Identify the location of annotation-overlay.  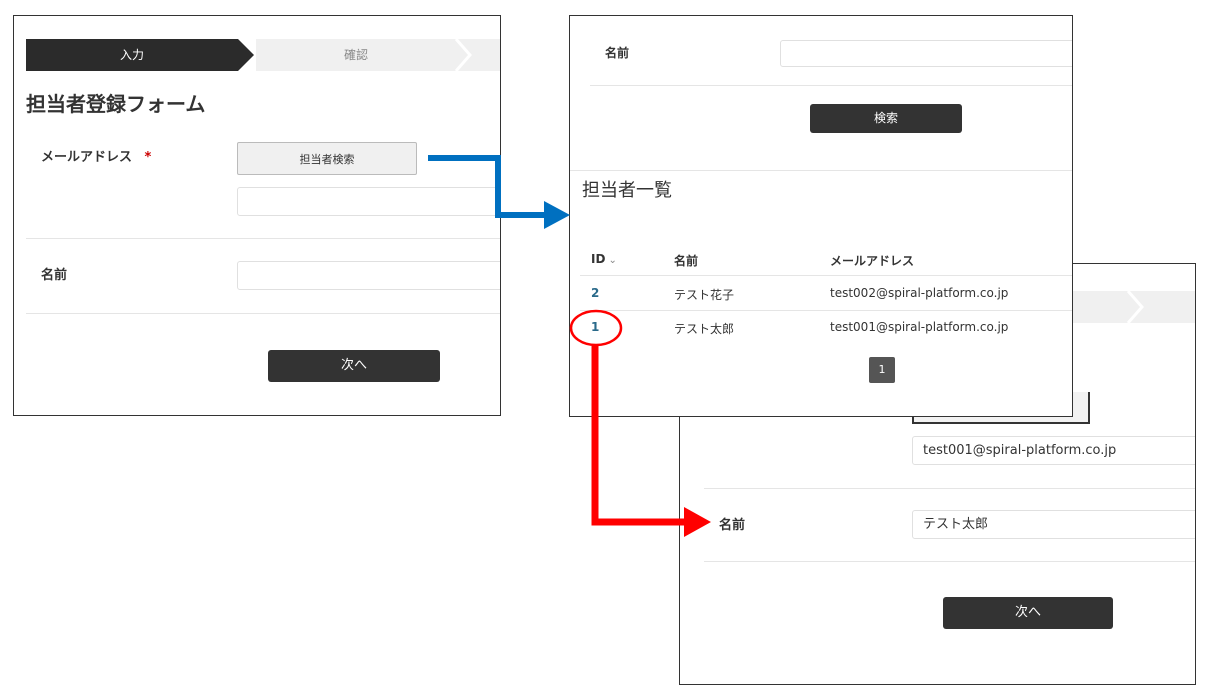
(569, 346).